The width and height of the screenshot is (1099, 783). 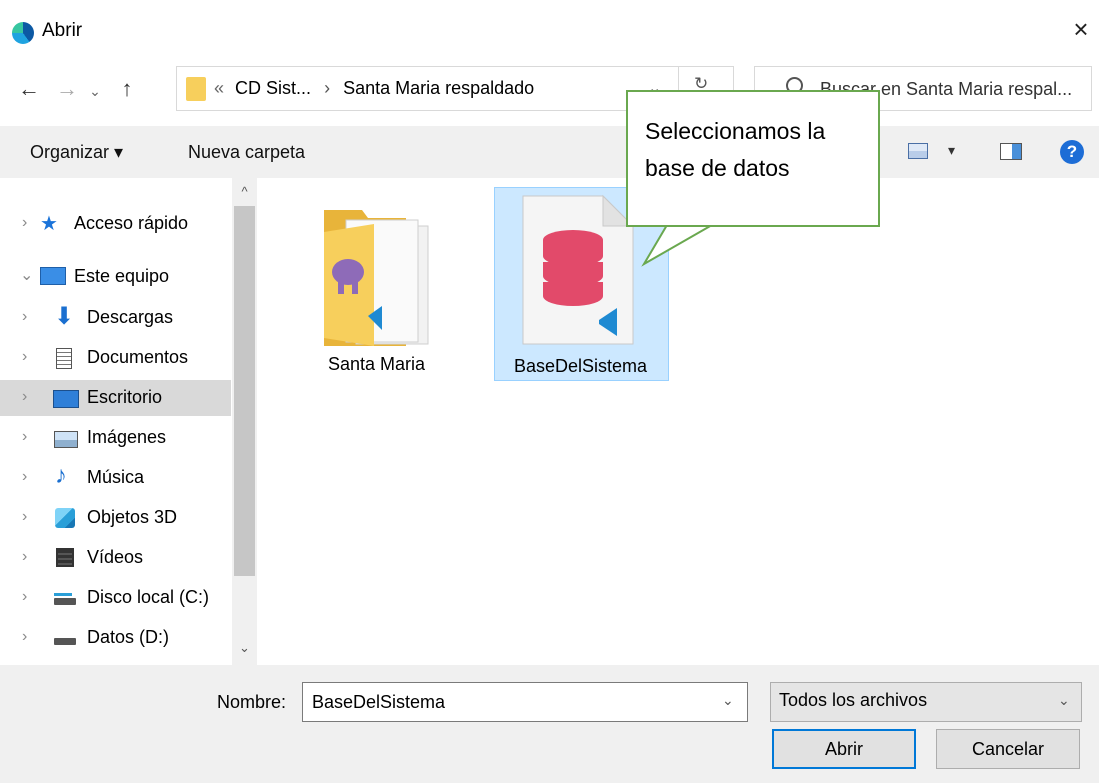 I want to click on breadcrumb: « CD Sist... › Santa Maria respaldado, so click(x=374, y=88).